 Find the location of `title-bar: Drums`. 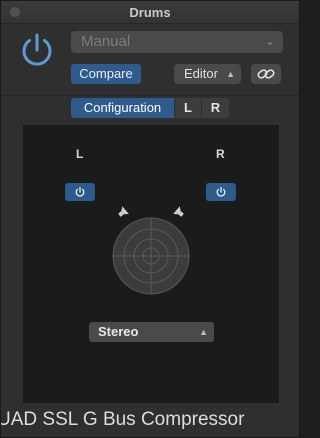

title-bar: Drums is located at coordinates (150, 12).